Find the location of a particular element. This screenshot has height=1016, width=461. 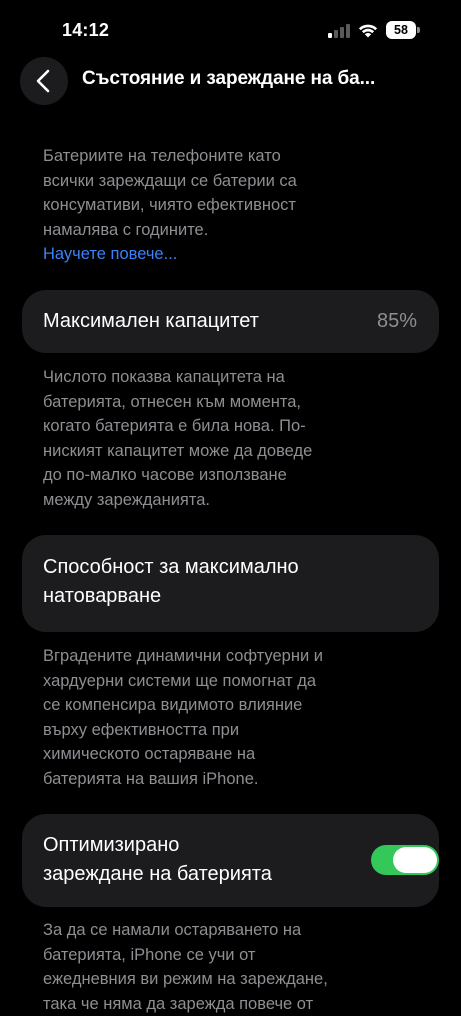

toggle-knob is located at coordinates (415, 860).